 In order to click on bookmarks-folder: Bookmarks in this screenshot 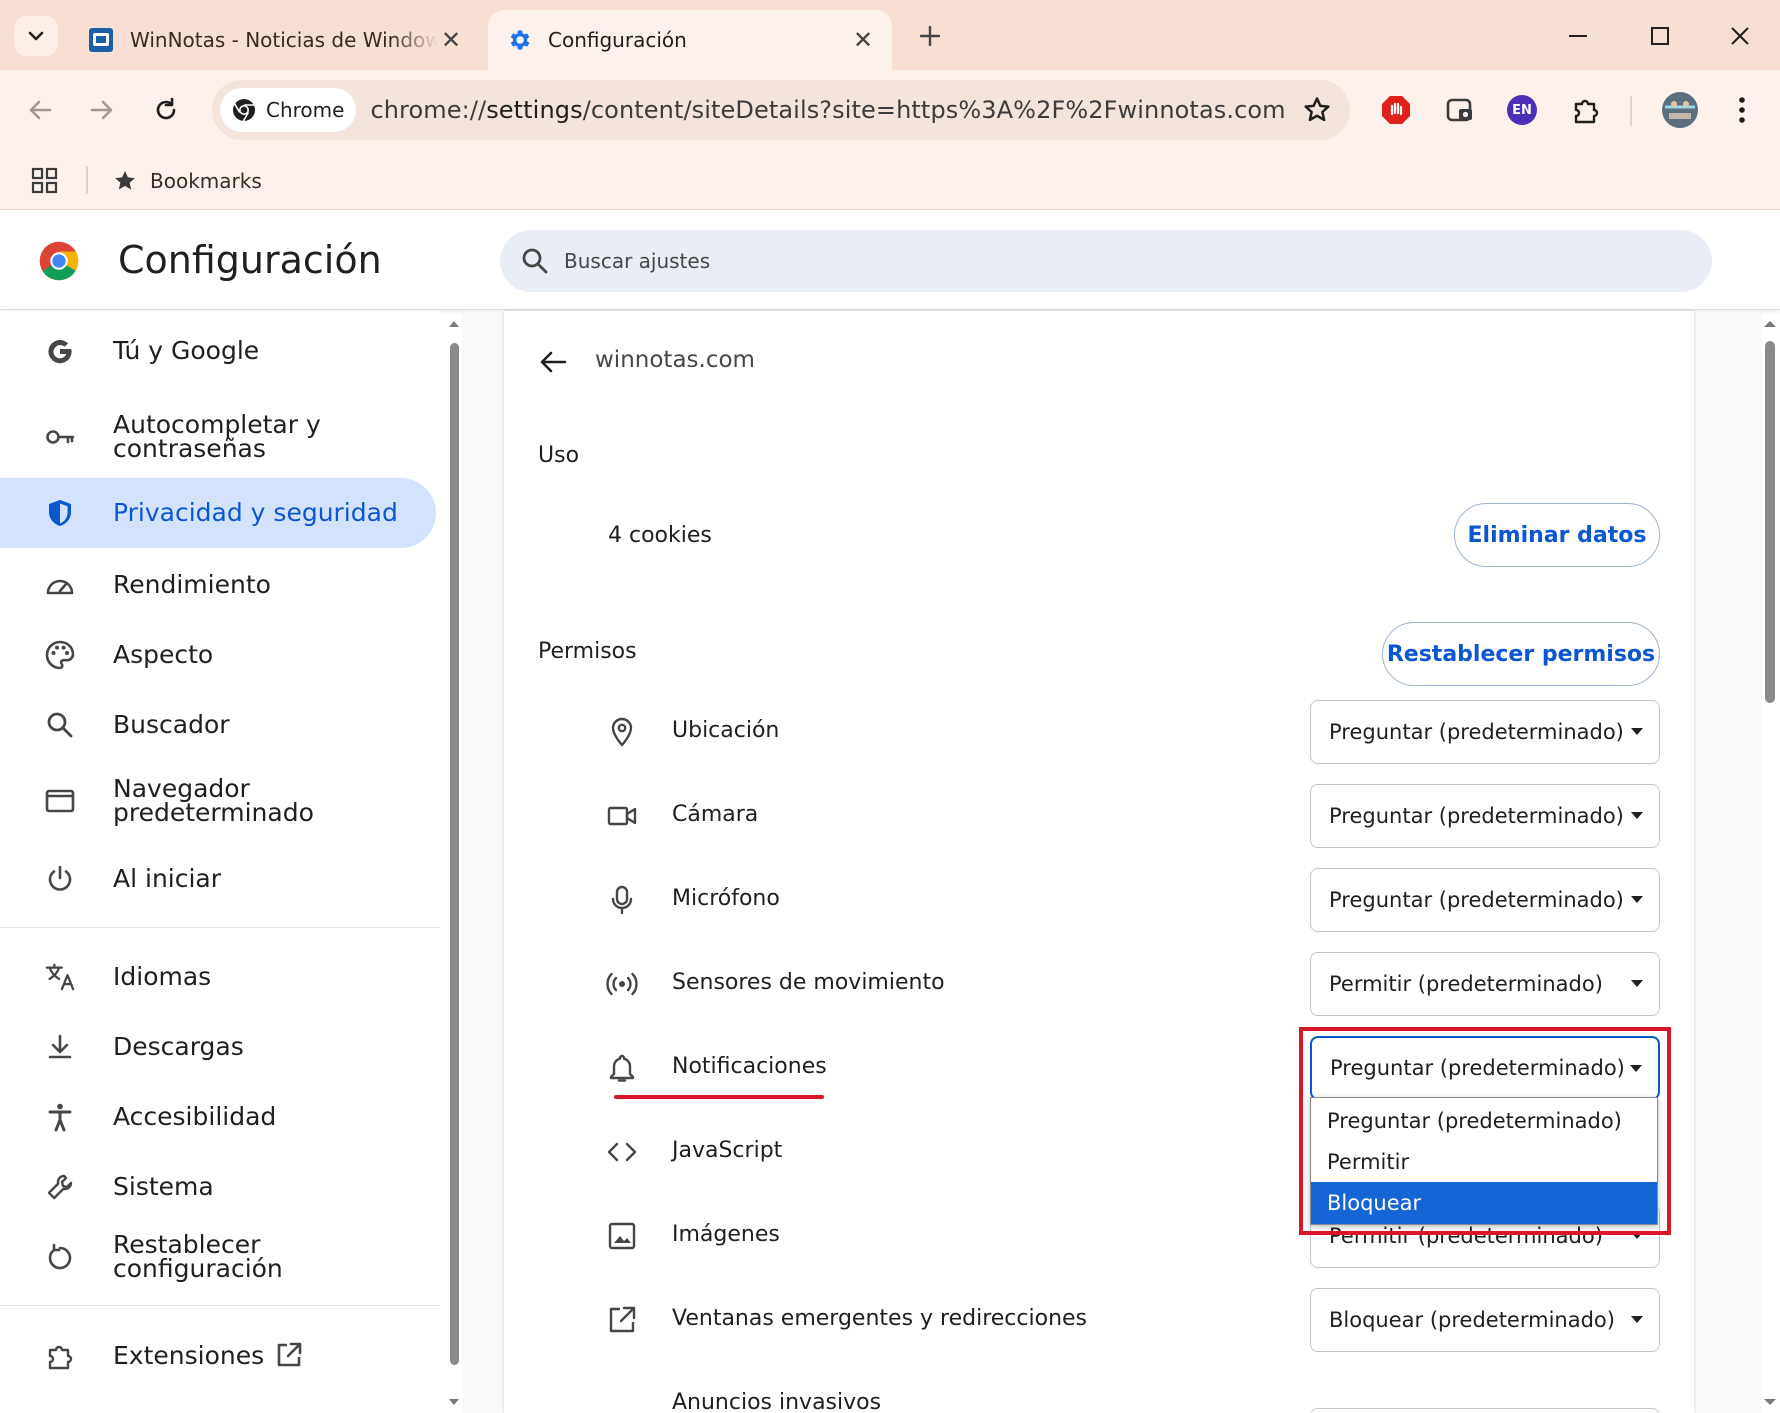, I will do `click(187, 181)`.